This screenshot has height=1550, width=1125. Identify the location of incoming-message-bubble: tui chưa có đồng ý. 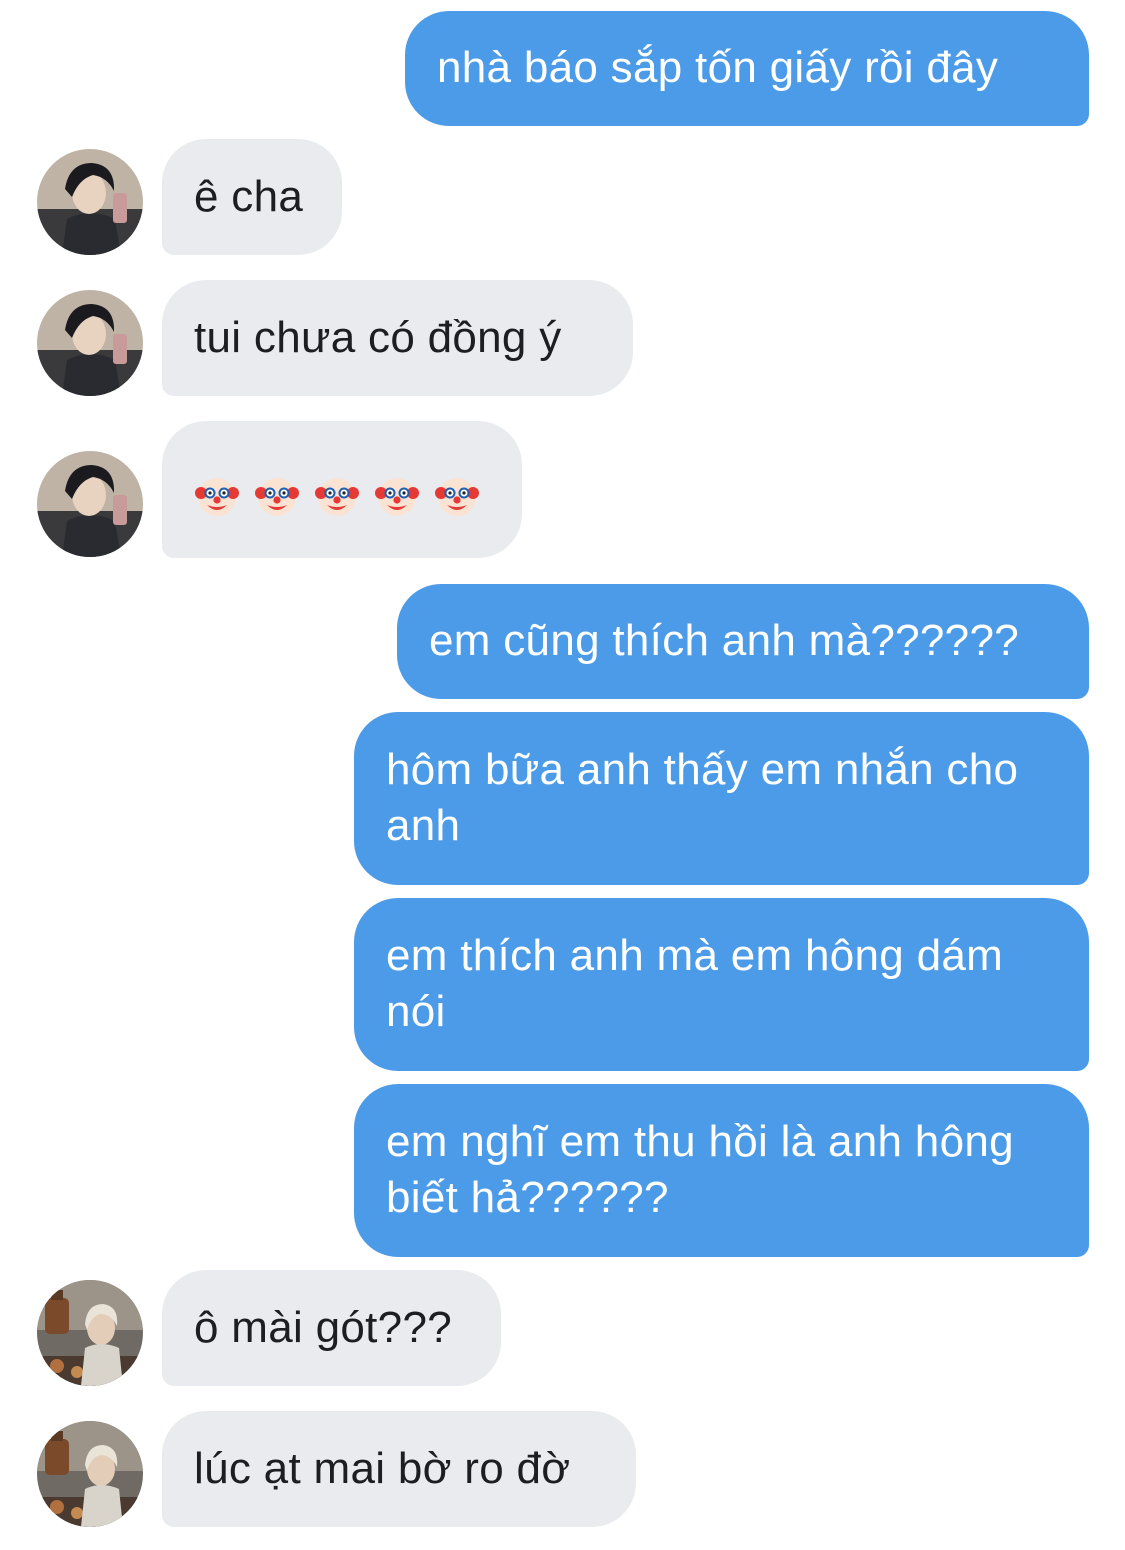
(397, 338).